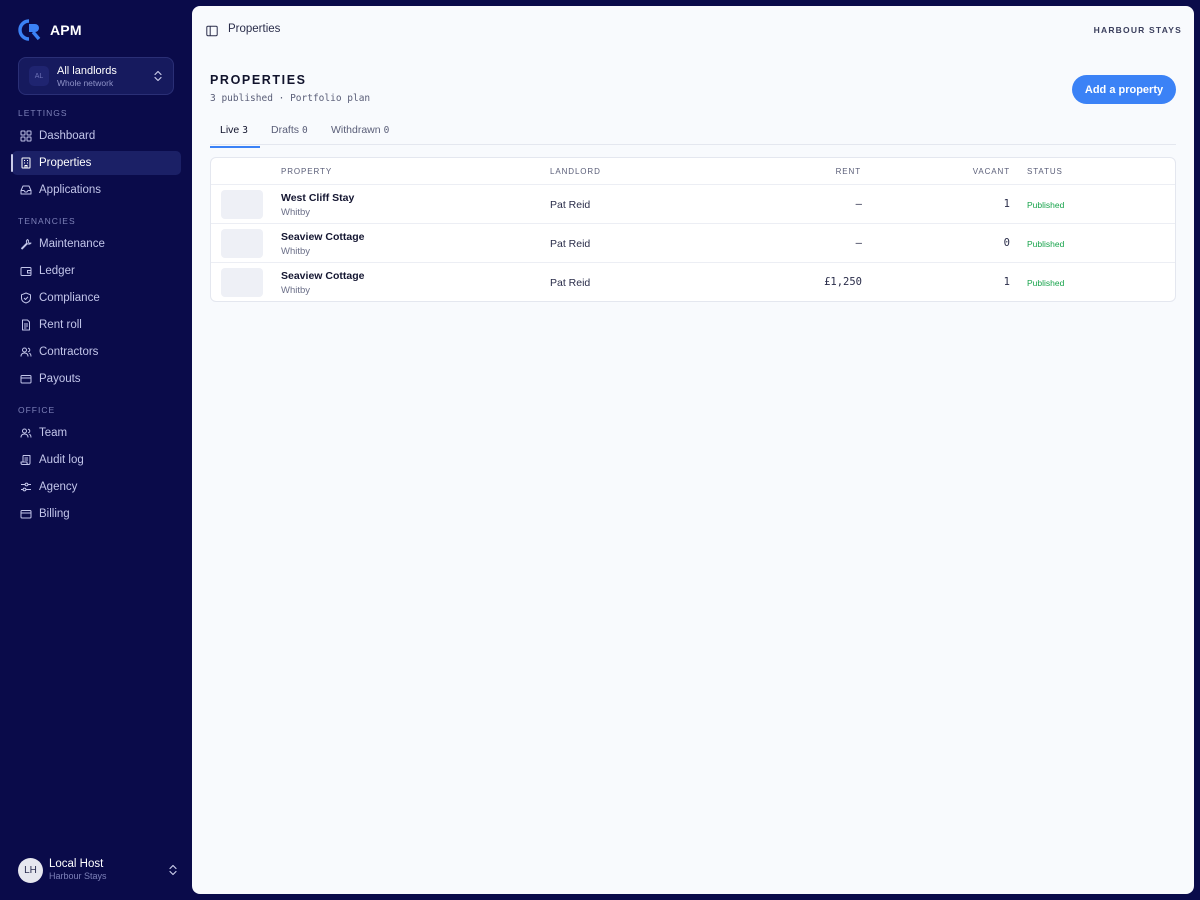 This screenshot has height=900, width=1200. I want to click on building-icon, so click(26, 163).